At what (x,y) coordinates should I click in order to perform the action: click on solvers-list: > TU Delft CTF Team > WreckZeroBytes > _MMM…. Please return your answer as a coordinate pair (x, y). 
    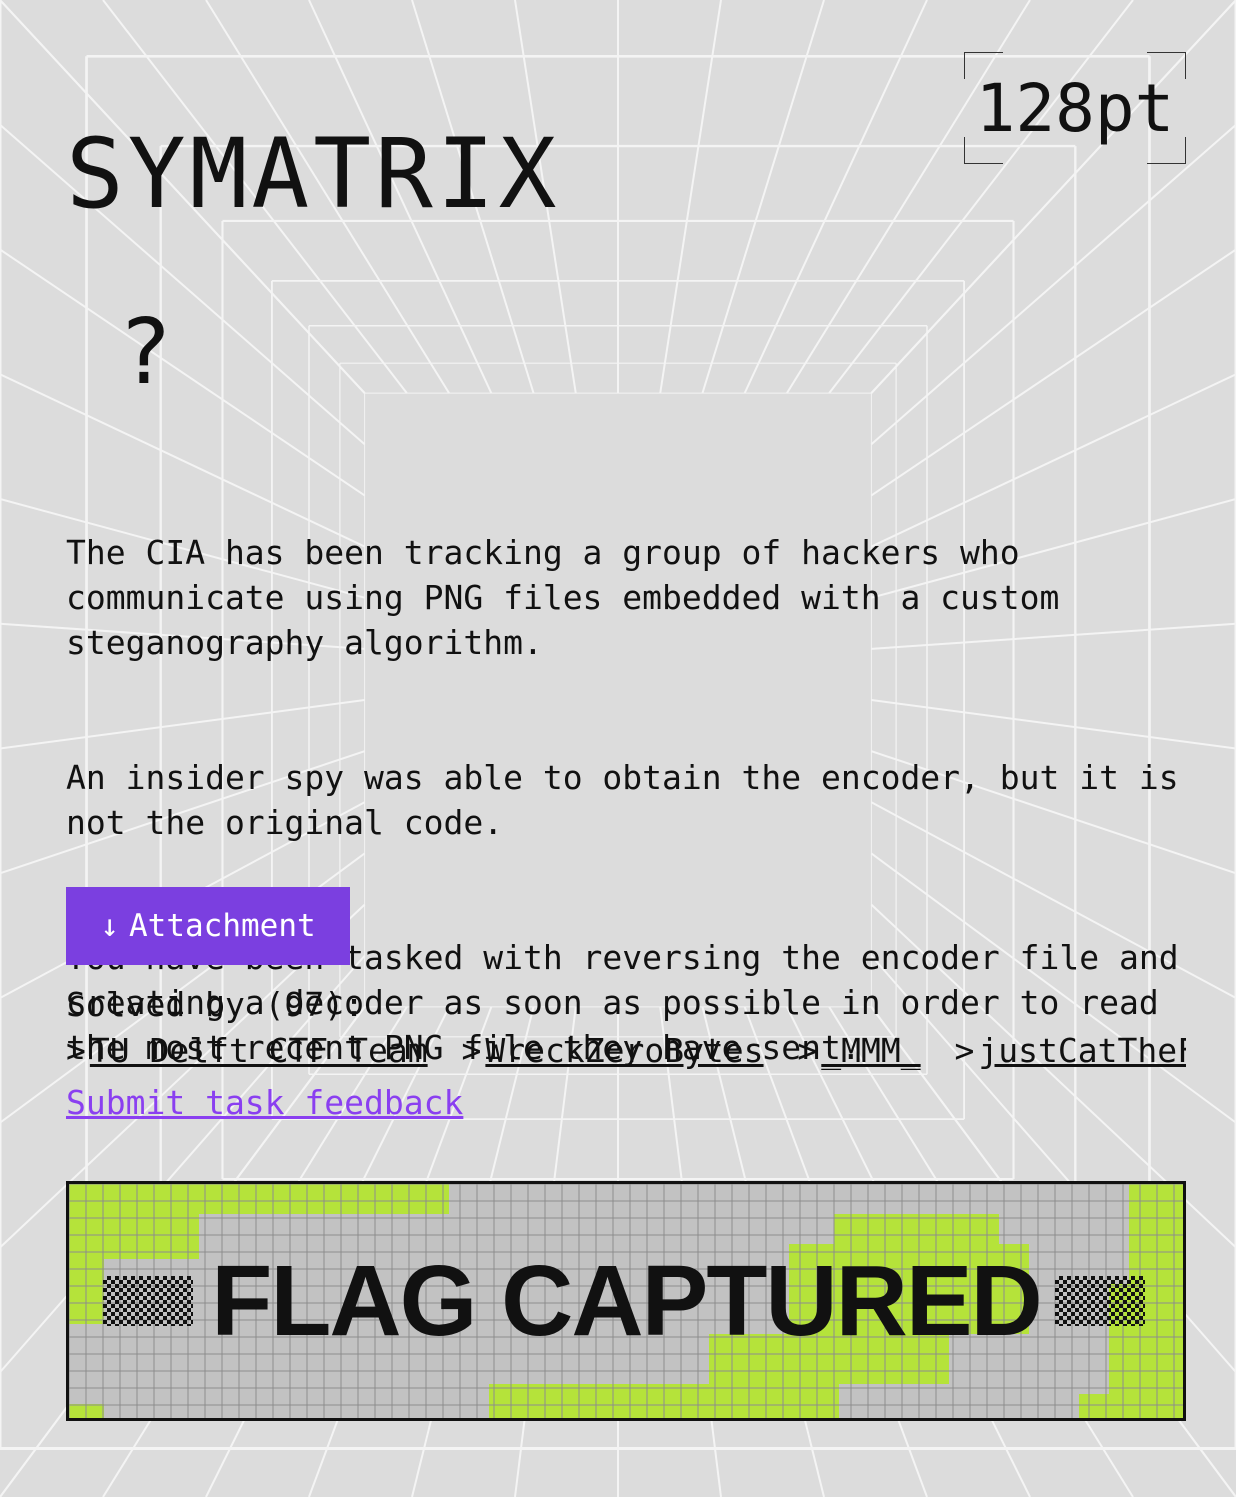
    Looking at the image, I should click on (626, 1053).